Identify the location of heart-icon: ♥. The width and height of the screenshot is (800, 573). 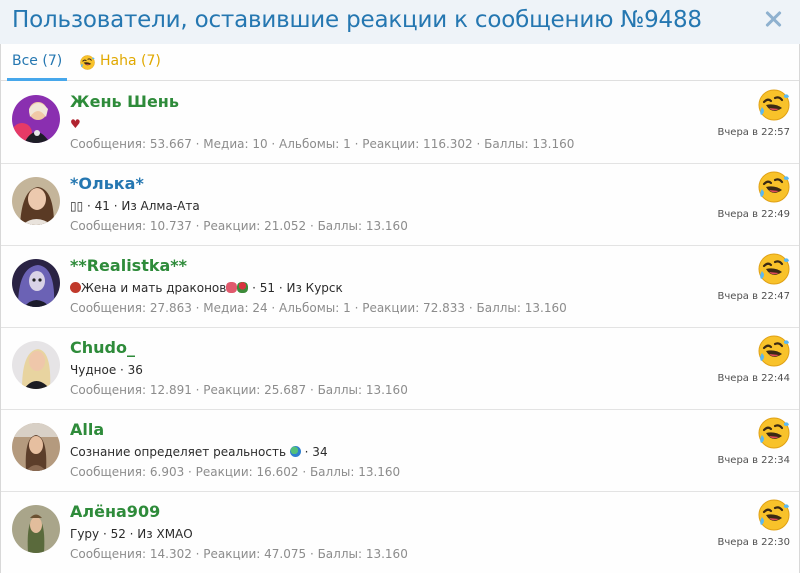
(75, 124).